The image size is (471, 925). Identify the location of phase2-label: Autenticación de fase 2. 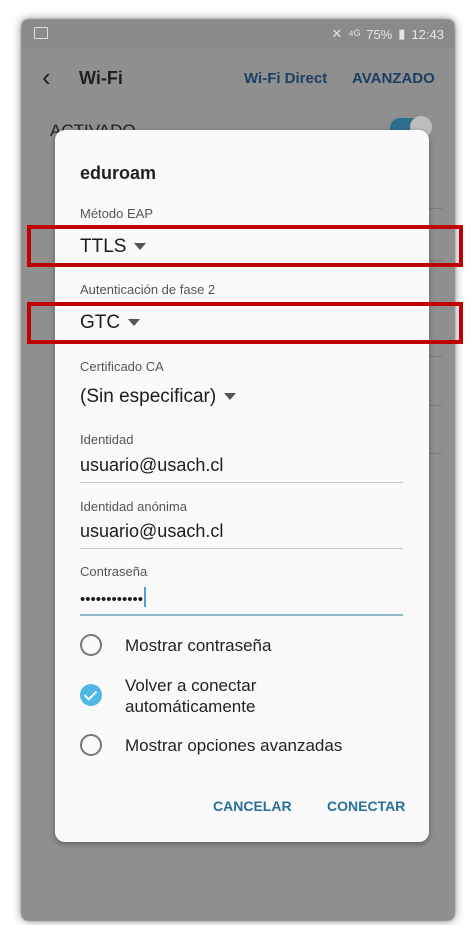
(148, 289).